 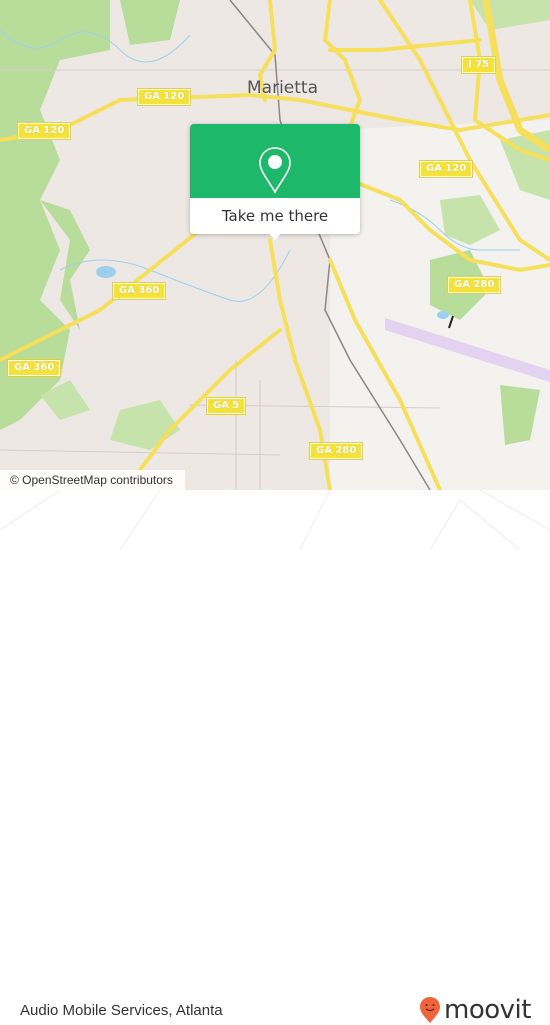 I want to click on road-shield-i75: I 75, so click(x=478, y=65).